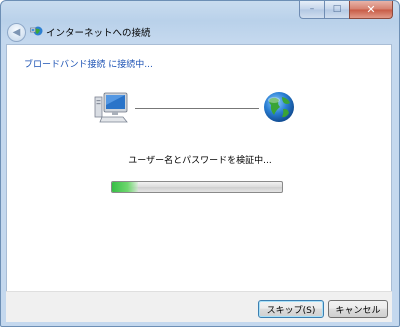 Image resolution: width=400 pixels, height=327 pixels. I want to click on progress-fill, so click(125, 187).